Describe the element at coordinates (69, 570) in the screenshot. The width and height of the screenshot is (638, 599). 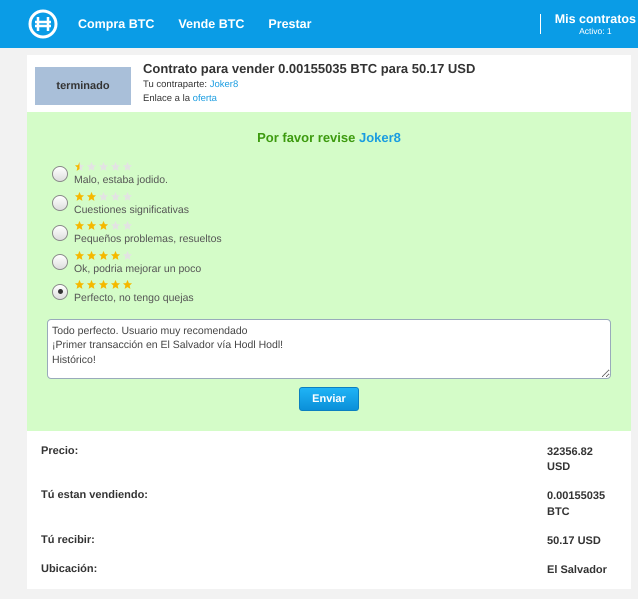
I see `detail-label: Ubicación:` at that location.